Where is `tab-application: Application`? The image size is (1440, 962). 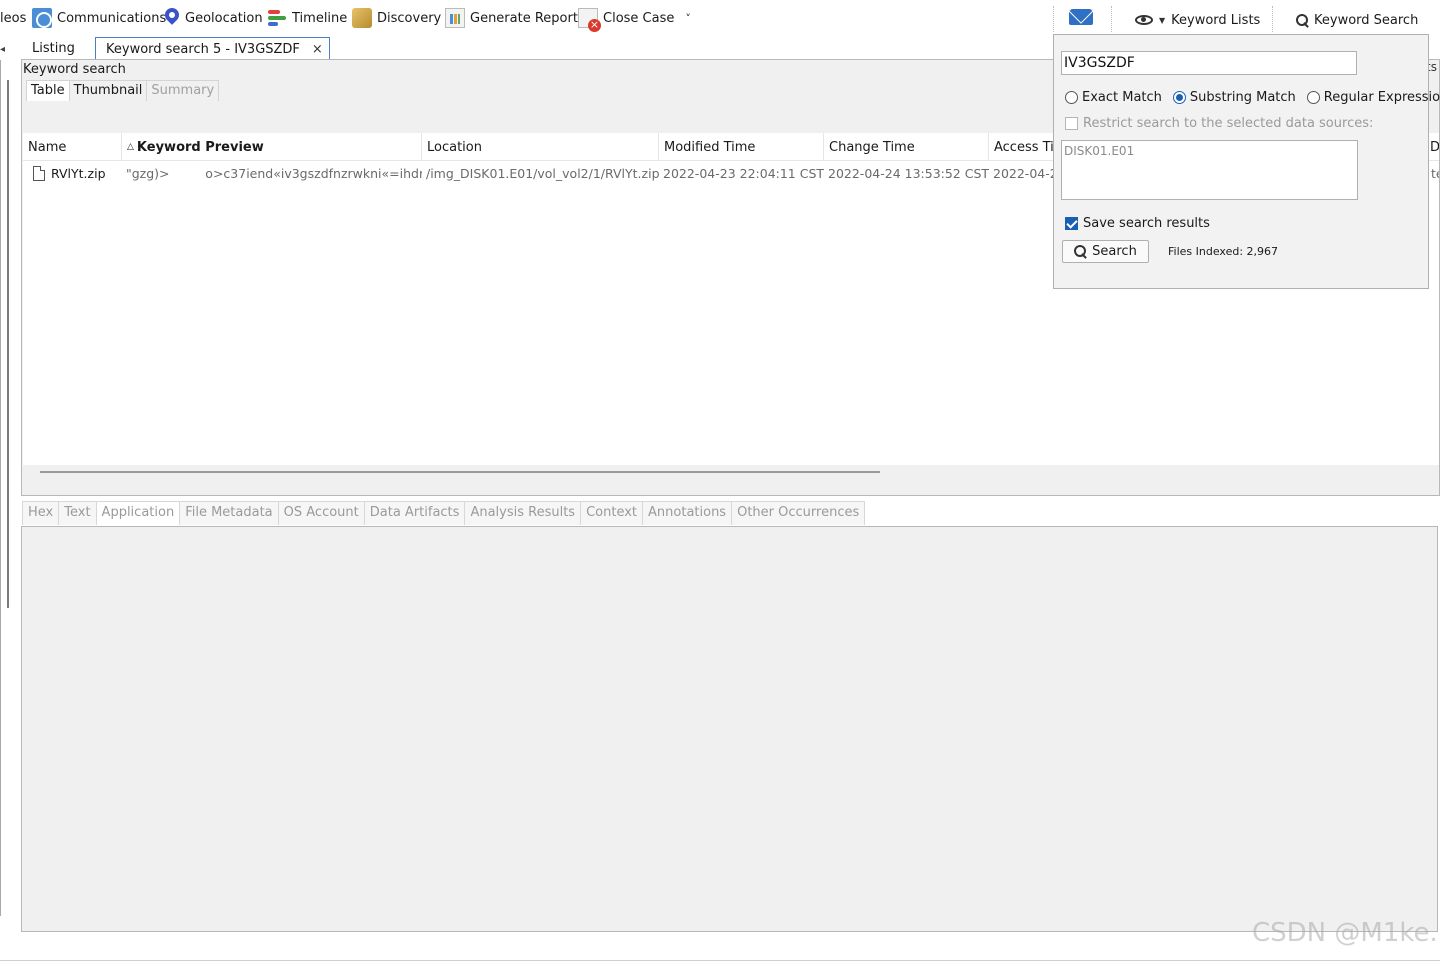 tab-application: Application is located at coordinates (138, 513).